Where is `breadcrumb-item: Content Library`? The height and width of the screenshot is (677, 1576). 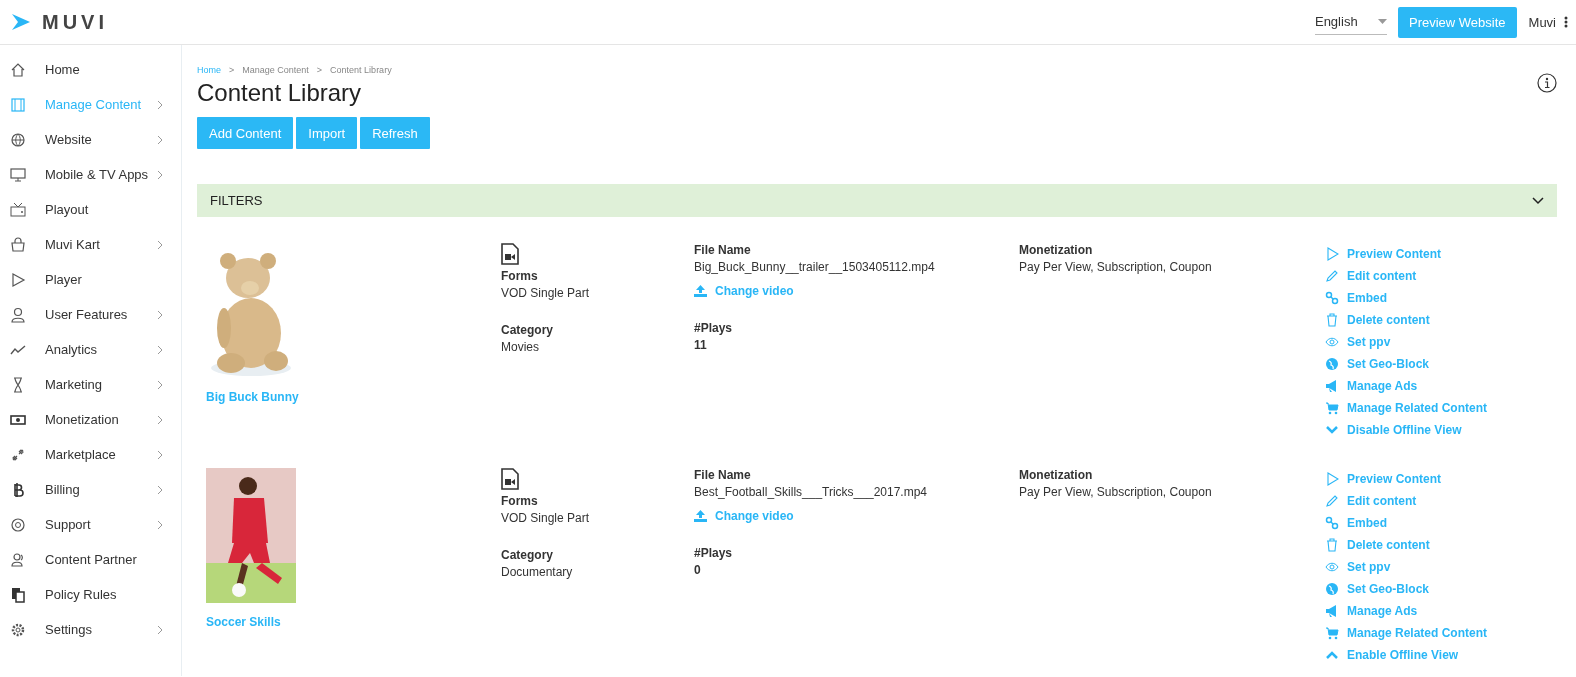 breadcrumb-item: Content Library is located at coordinates (361, 70).